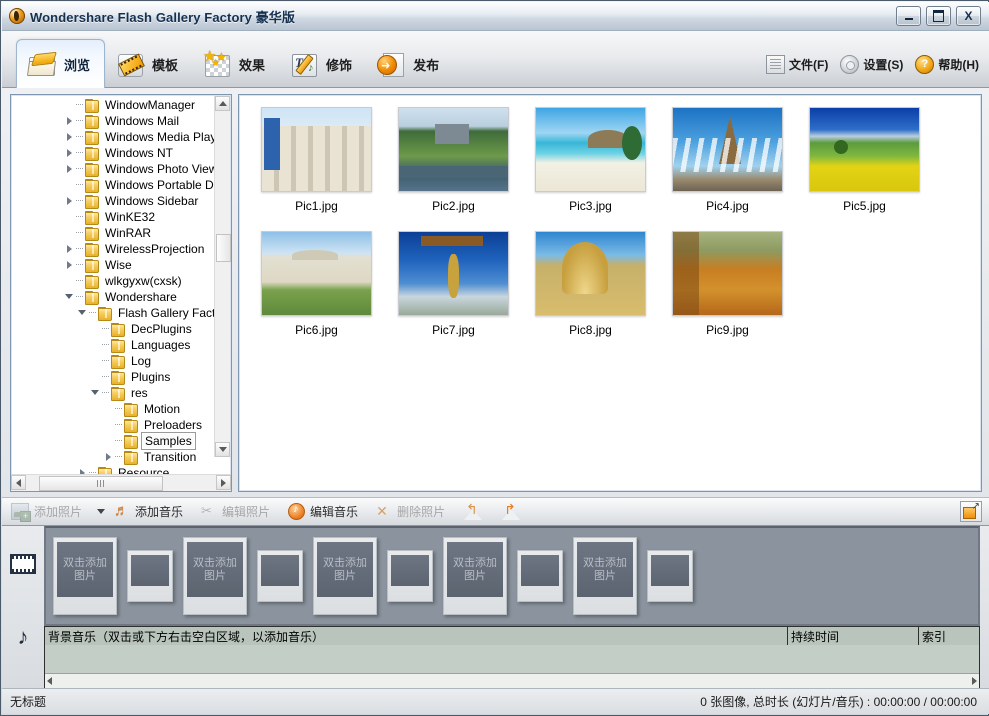 This screenshot has height=716, width=989. Describe the element at coordinates (727, 273) in the screenshot. I see `thumbnail-image` at that location.